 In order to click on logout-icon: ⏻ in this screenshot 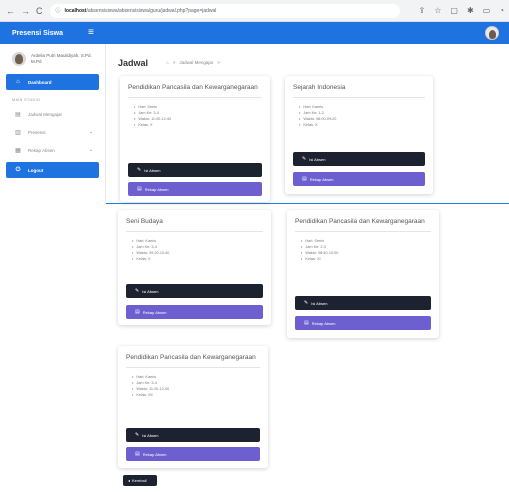, I will do `click(18, 169)`.